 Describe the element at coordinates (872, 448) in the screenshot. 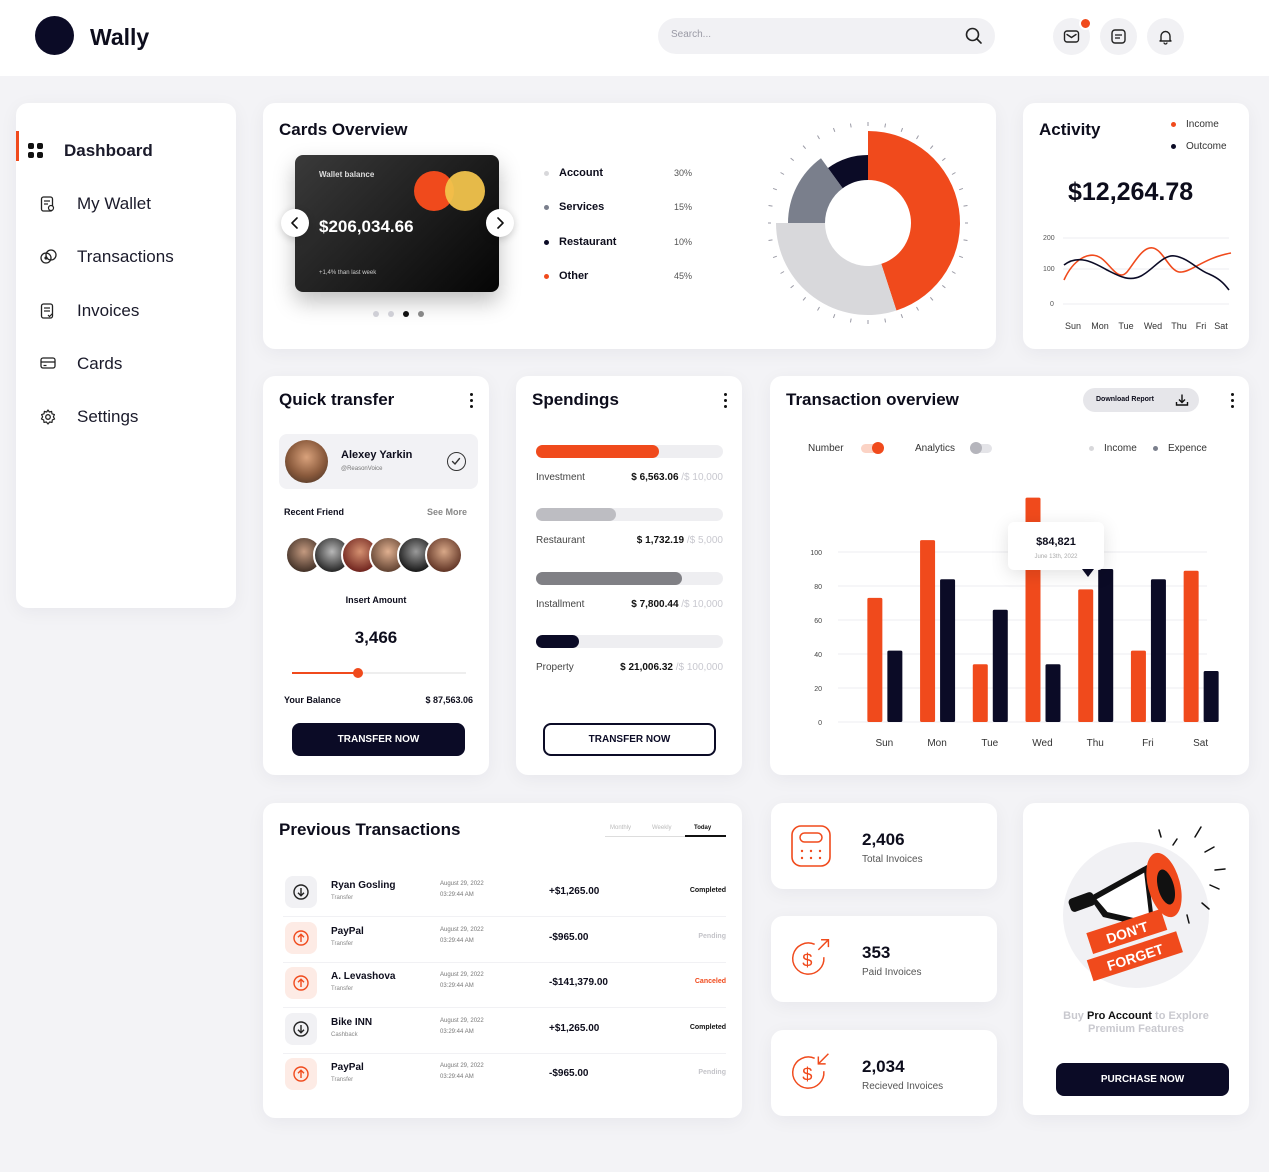

I see `number-toggle` at that location.